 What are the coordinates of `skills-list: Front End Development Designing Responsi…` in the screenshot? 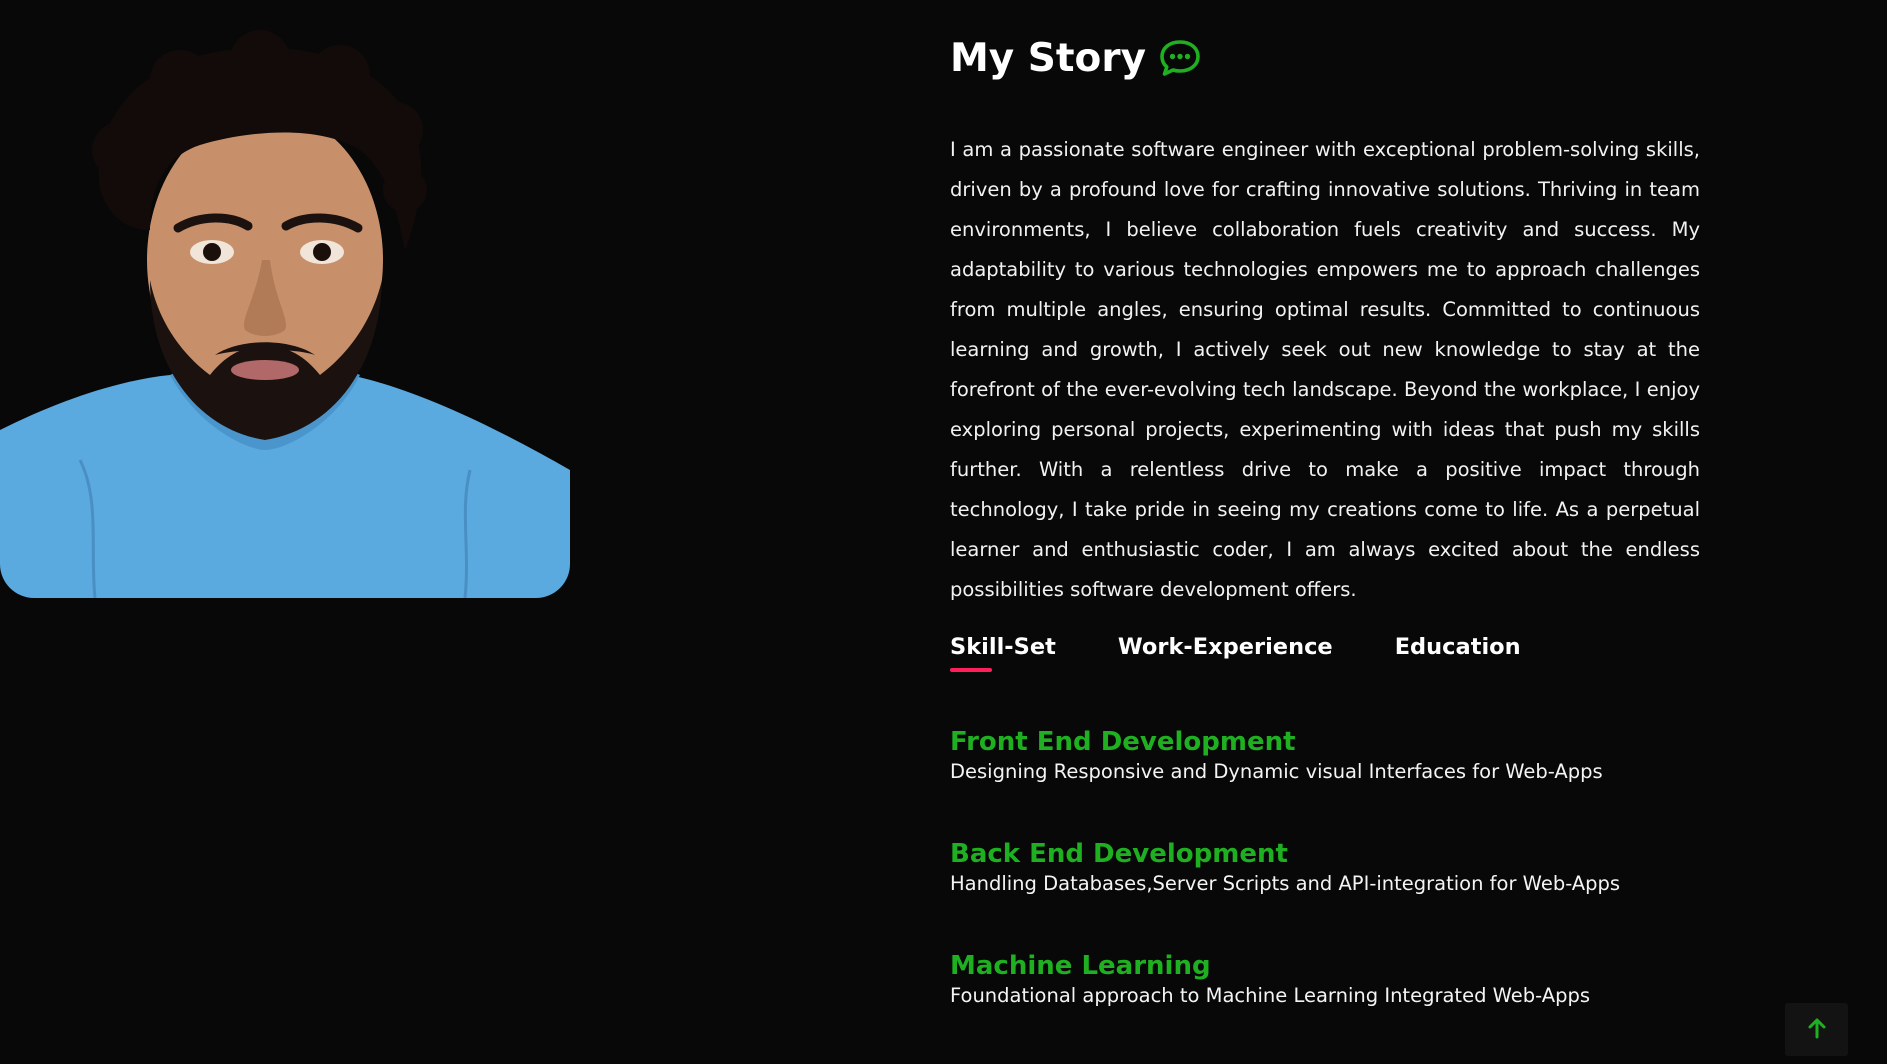 It's located at (1325, 868).